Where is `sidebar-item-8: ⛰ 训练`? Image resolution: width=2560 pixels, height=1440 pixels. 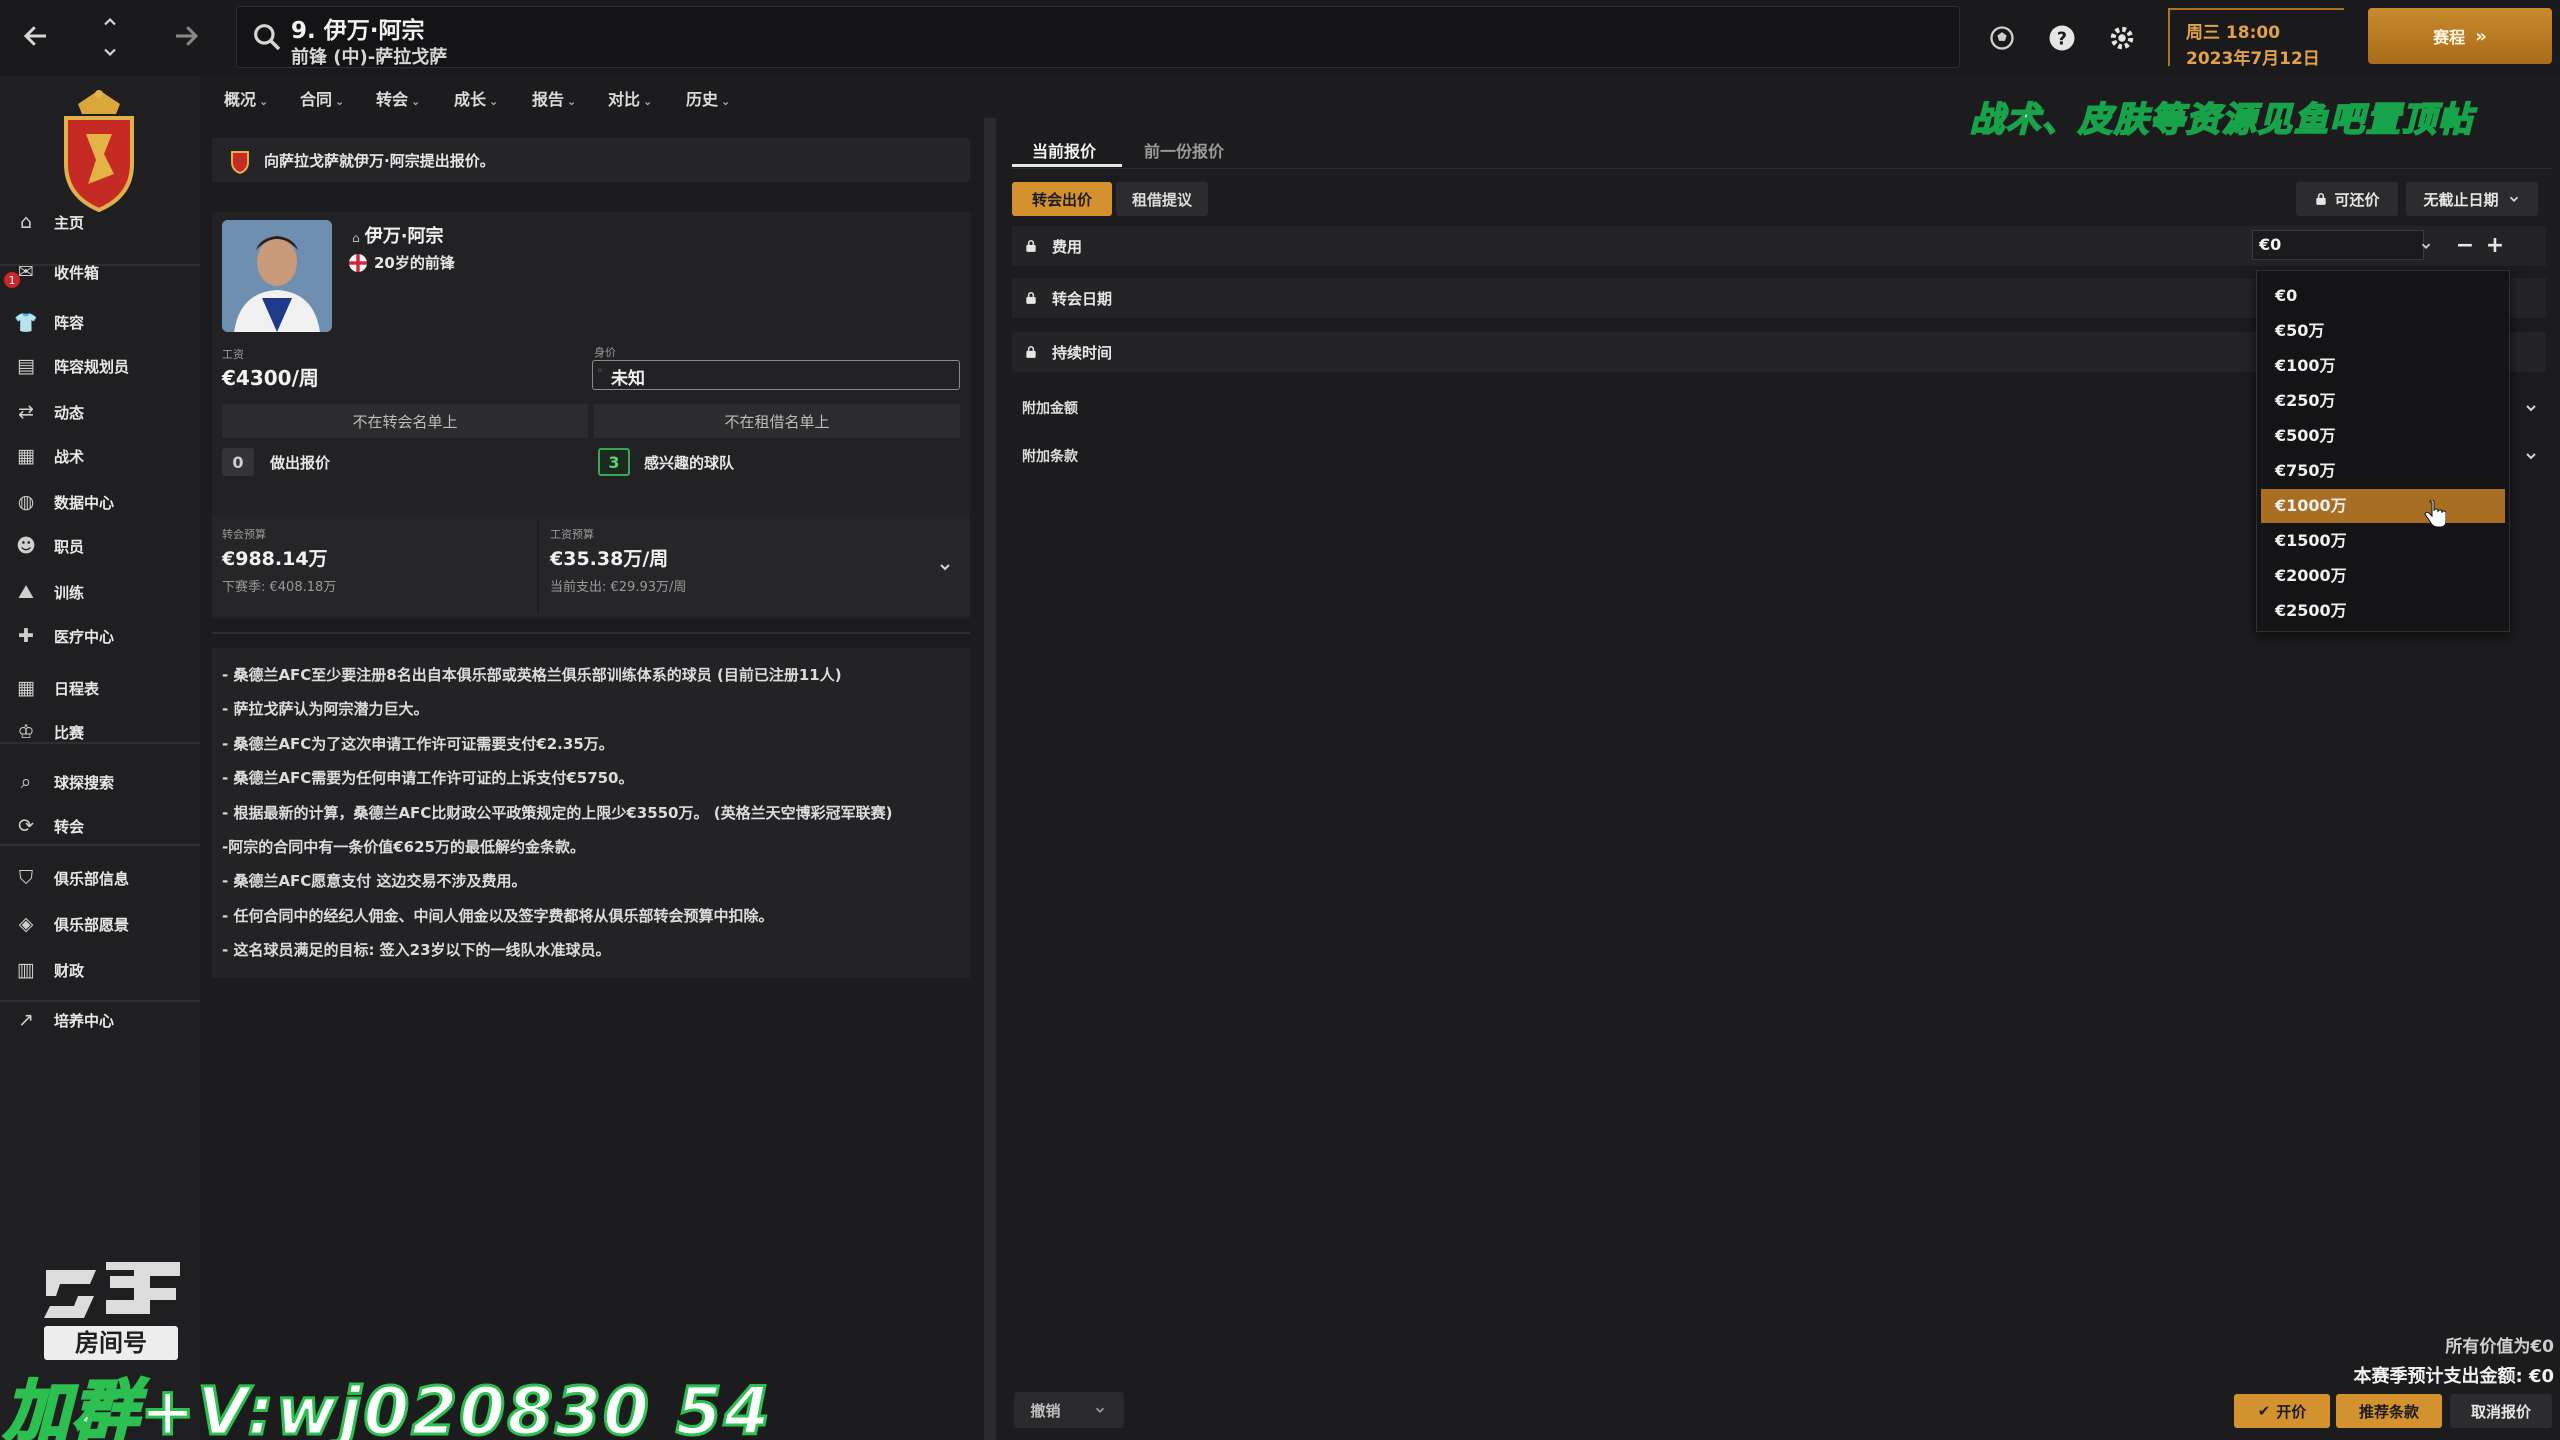
sidebar-item-8: ⛰ 训练 is located at coordinates (100, 592).